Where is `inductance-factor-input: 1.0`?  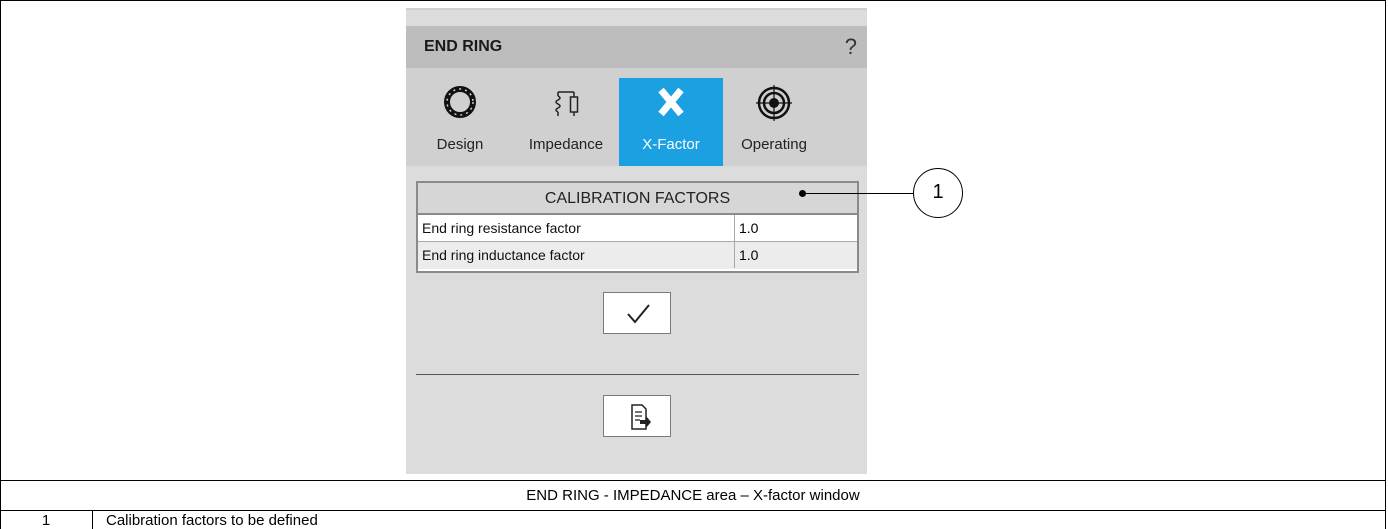
inductance-factor-input: 1.0 is located at coordinates (795, 255).